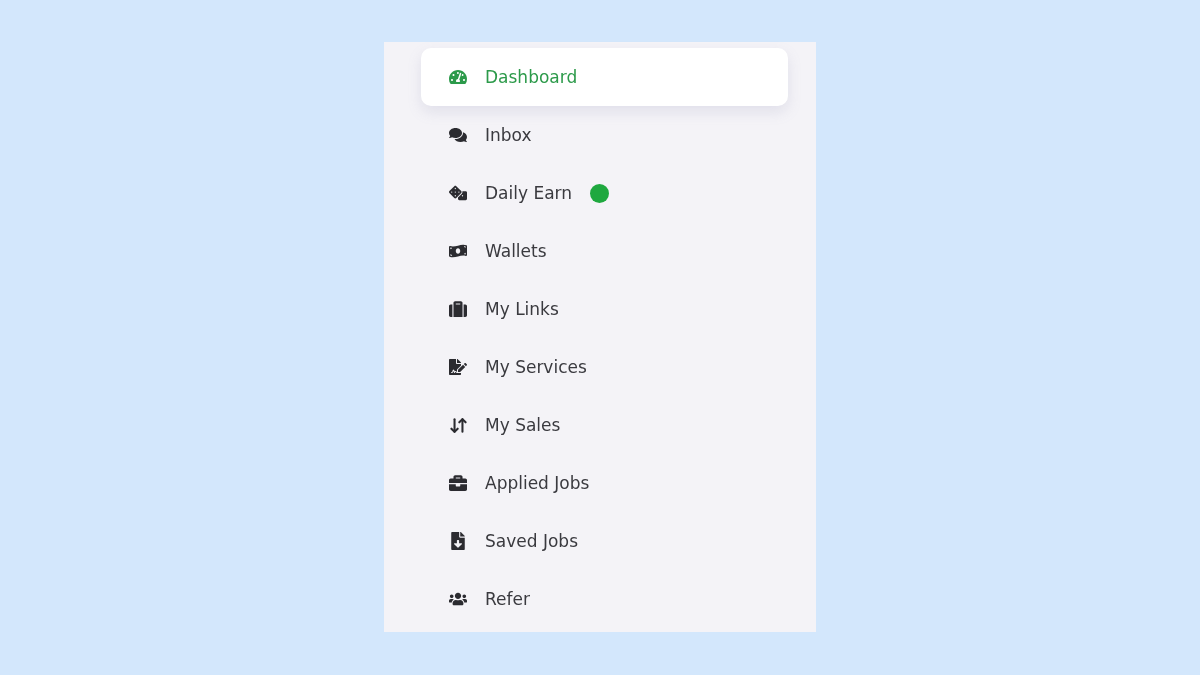 This screenshot has height=675, width=1200. I want to click on sidebar-item: My Links, so click(604, 309).